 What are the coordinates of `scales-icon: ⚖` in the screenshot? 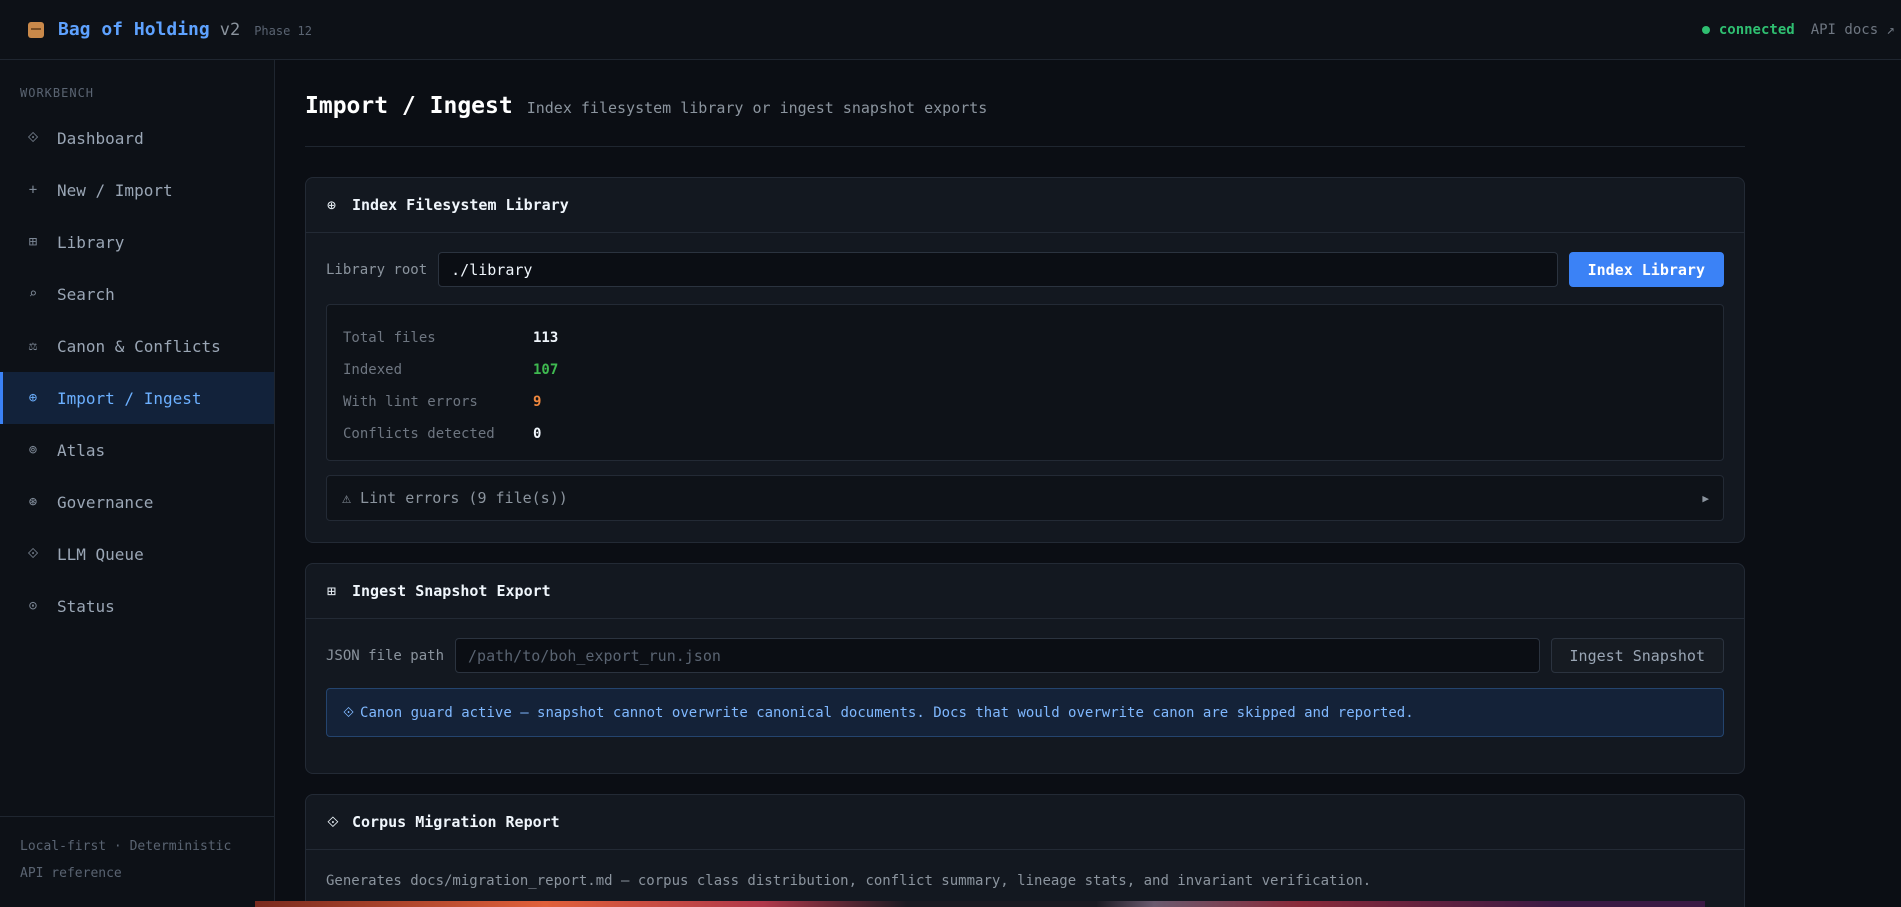 It's located at (33, 346).